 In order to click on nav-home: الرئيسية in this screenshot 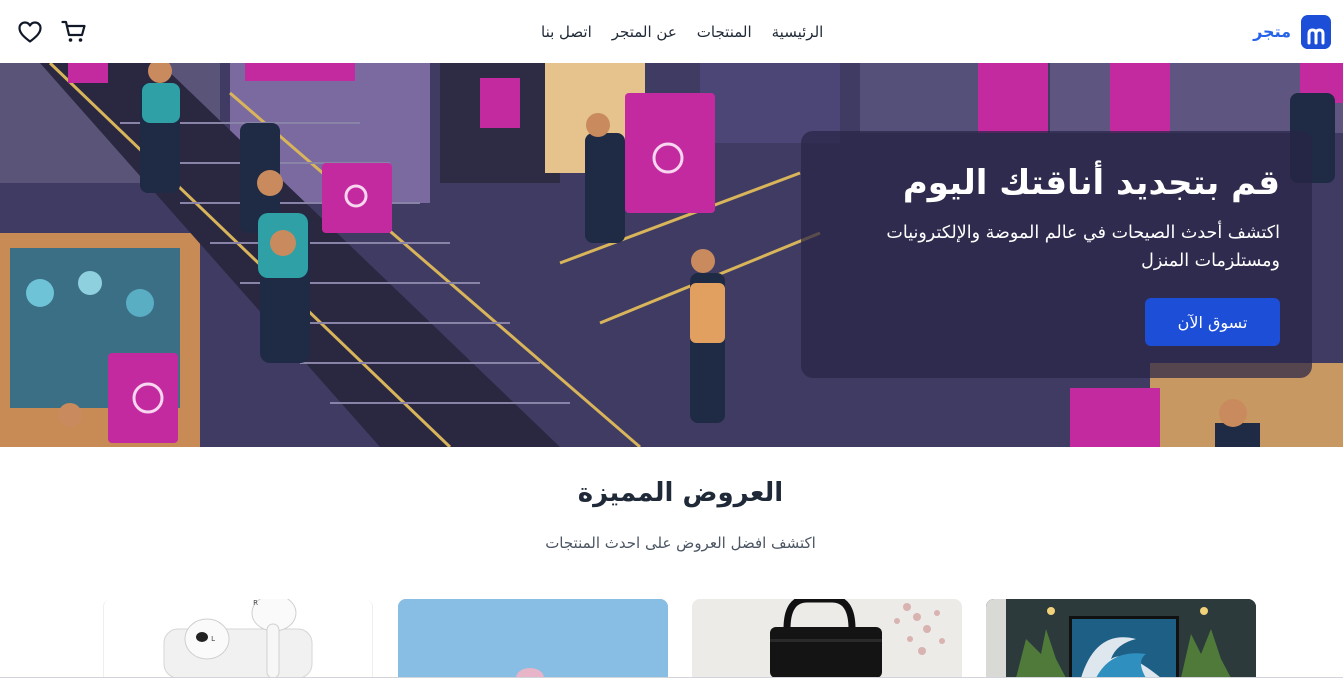, I will do `click(798, 32)`.